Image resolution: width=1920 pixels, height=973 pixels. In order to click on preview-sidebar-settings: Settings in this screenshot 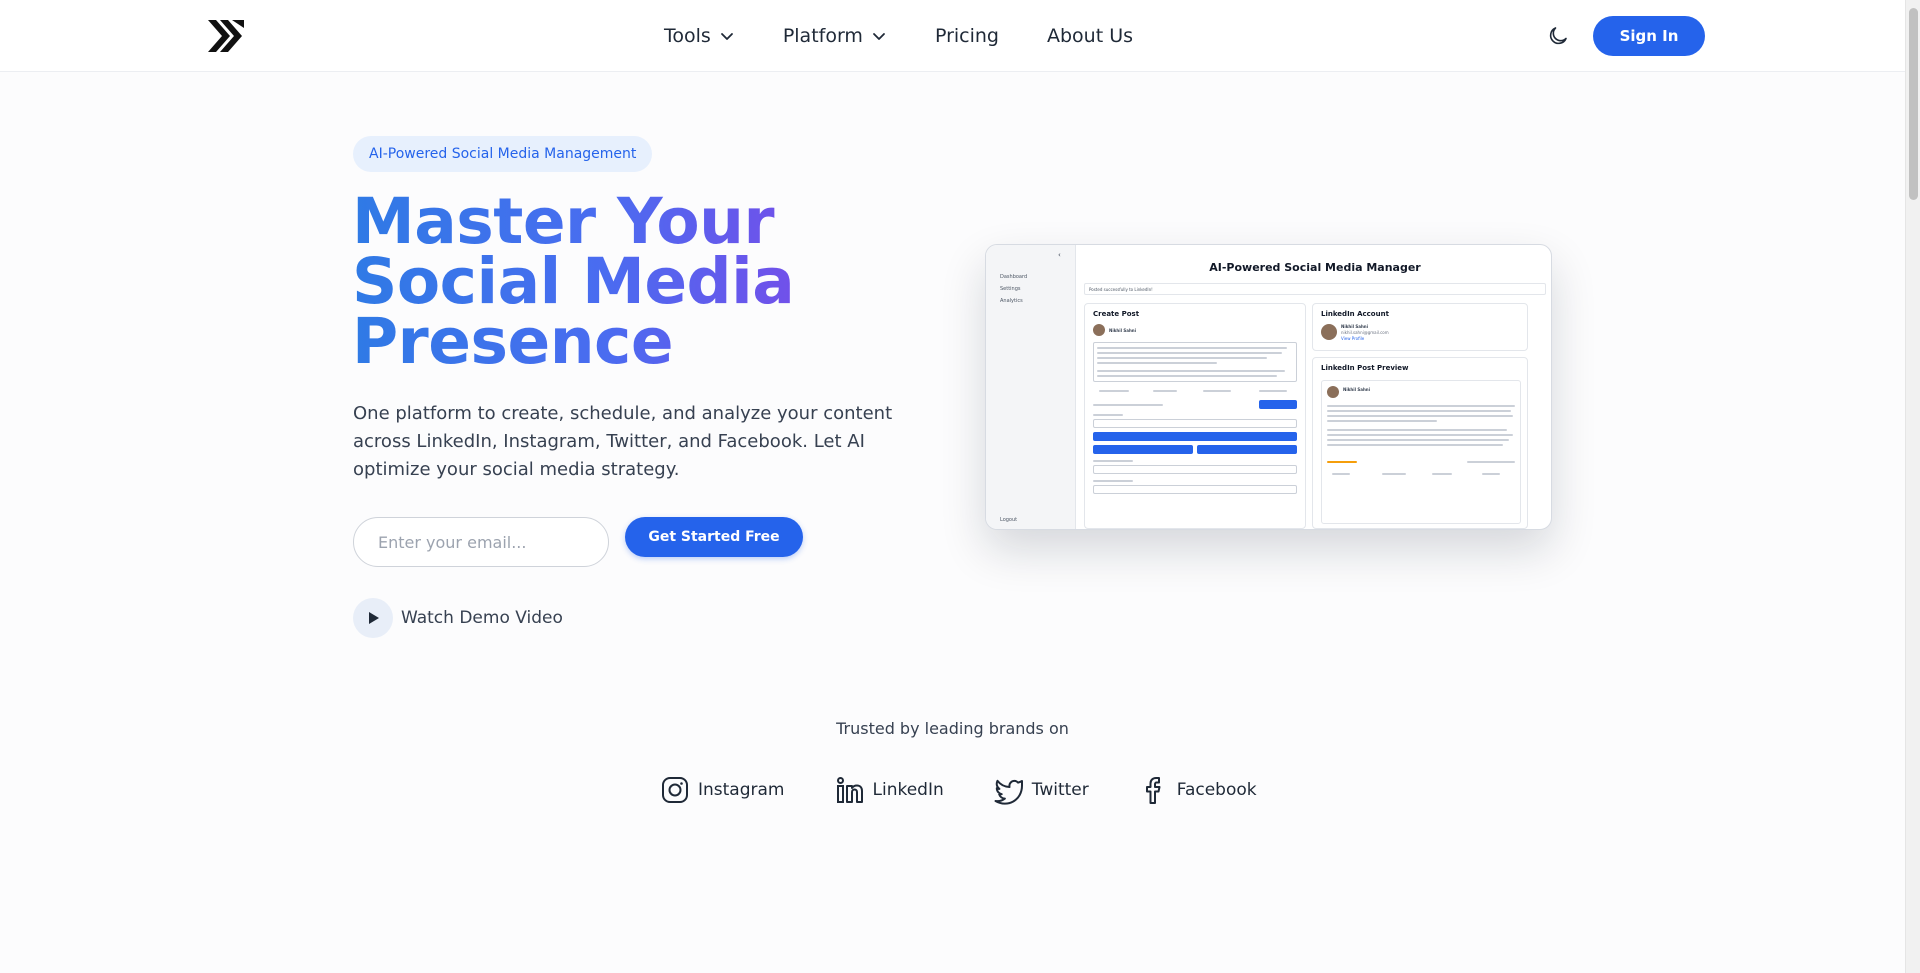, I will do `click(1010, 289)`.